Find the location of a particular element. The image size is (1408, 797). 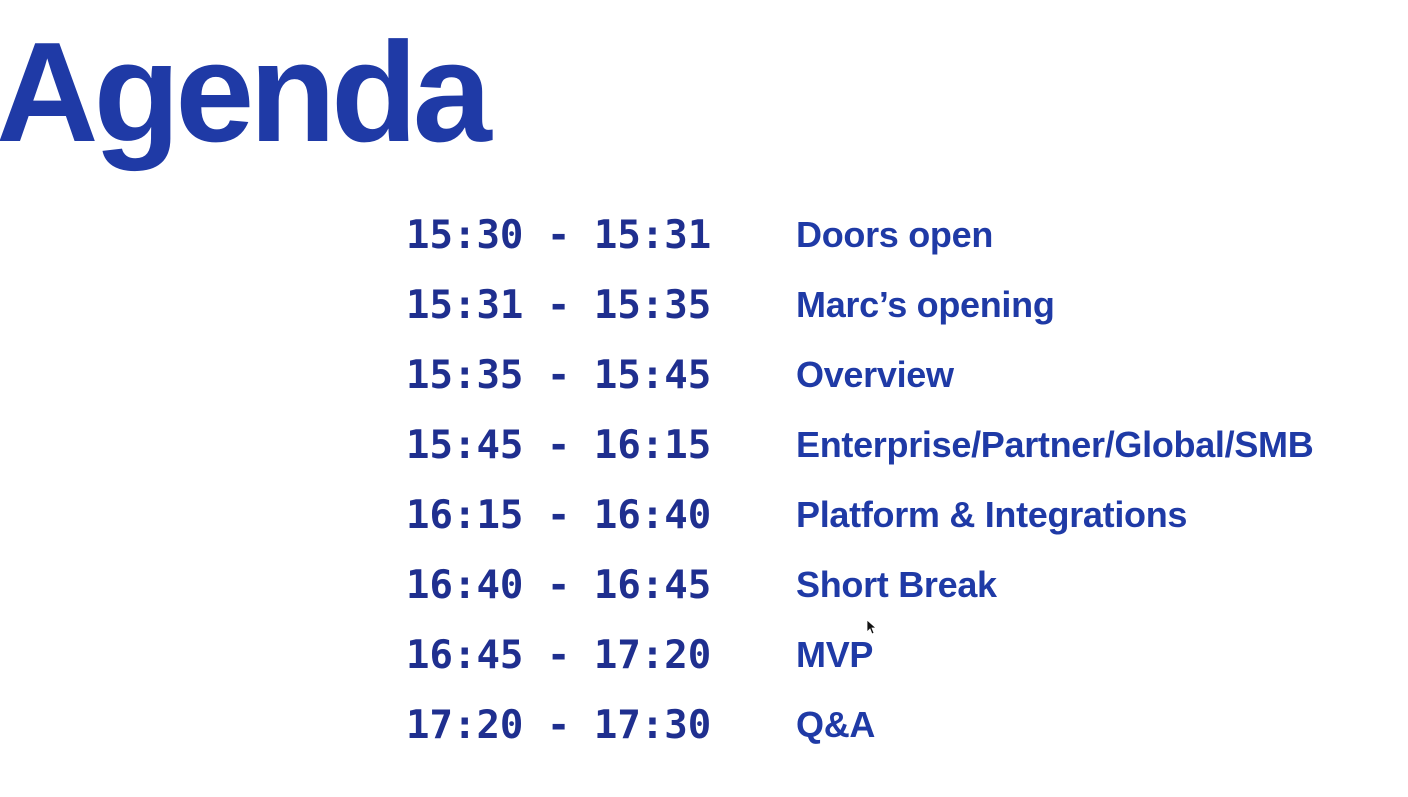

agenda-topic: MVP is located at coordinates (835, 654).